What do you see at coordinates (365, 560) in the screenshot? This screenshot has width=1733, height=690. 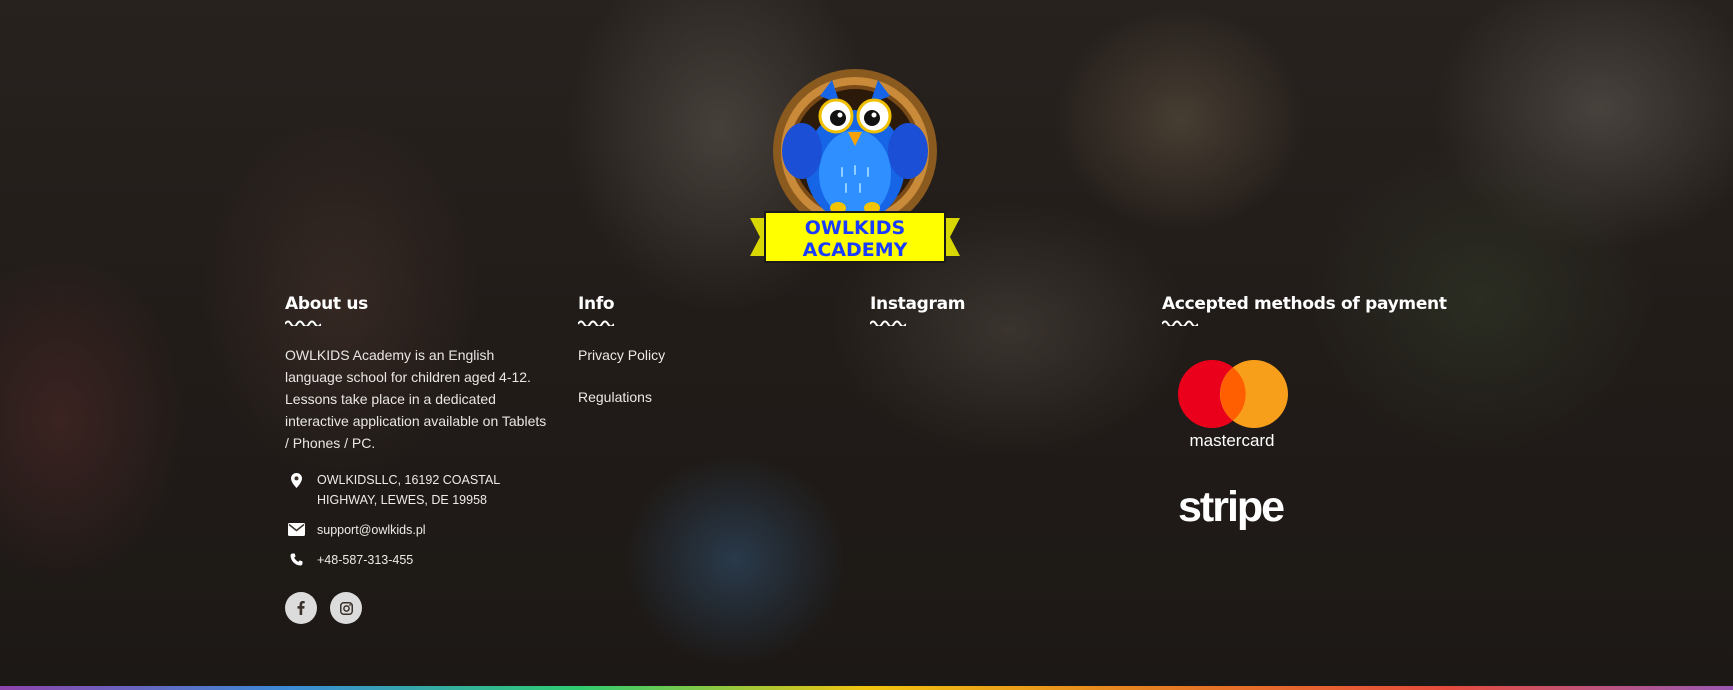 I see `phone-number: +48-587-313-455` at bounding box center [365, 560].